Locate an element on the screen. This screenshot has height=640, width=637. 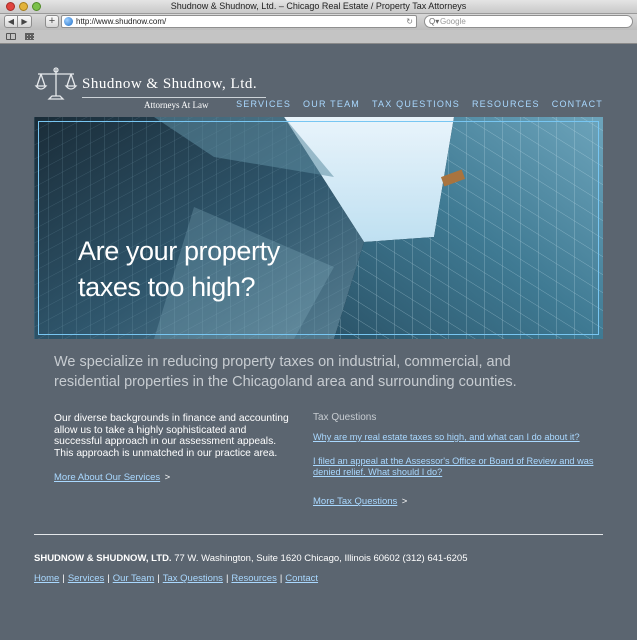
nav-services: SERVICES is located at coordinates (263, 104).